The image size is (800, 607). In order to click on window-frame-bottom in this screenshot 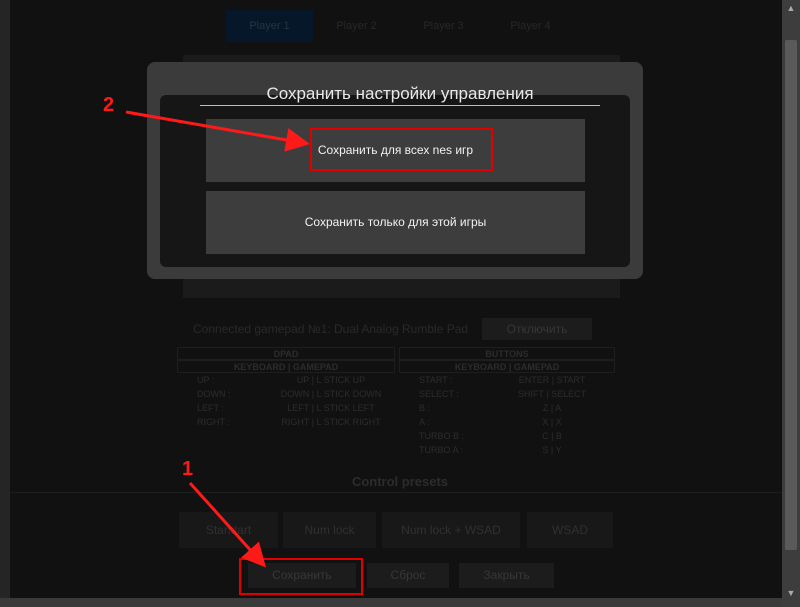, I will do `click(400, 602)`.